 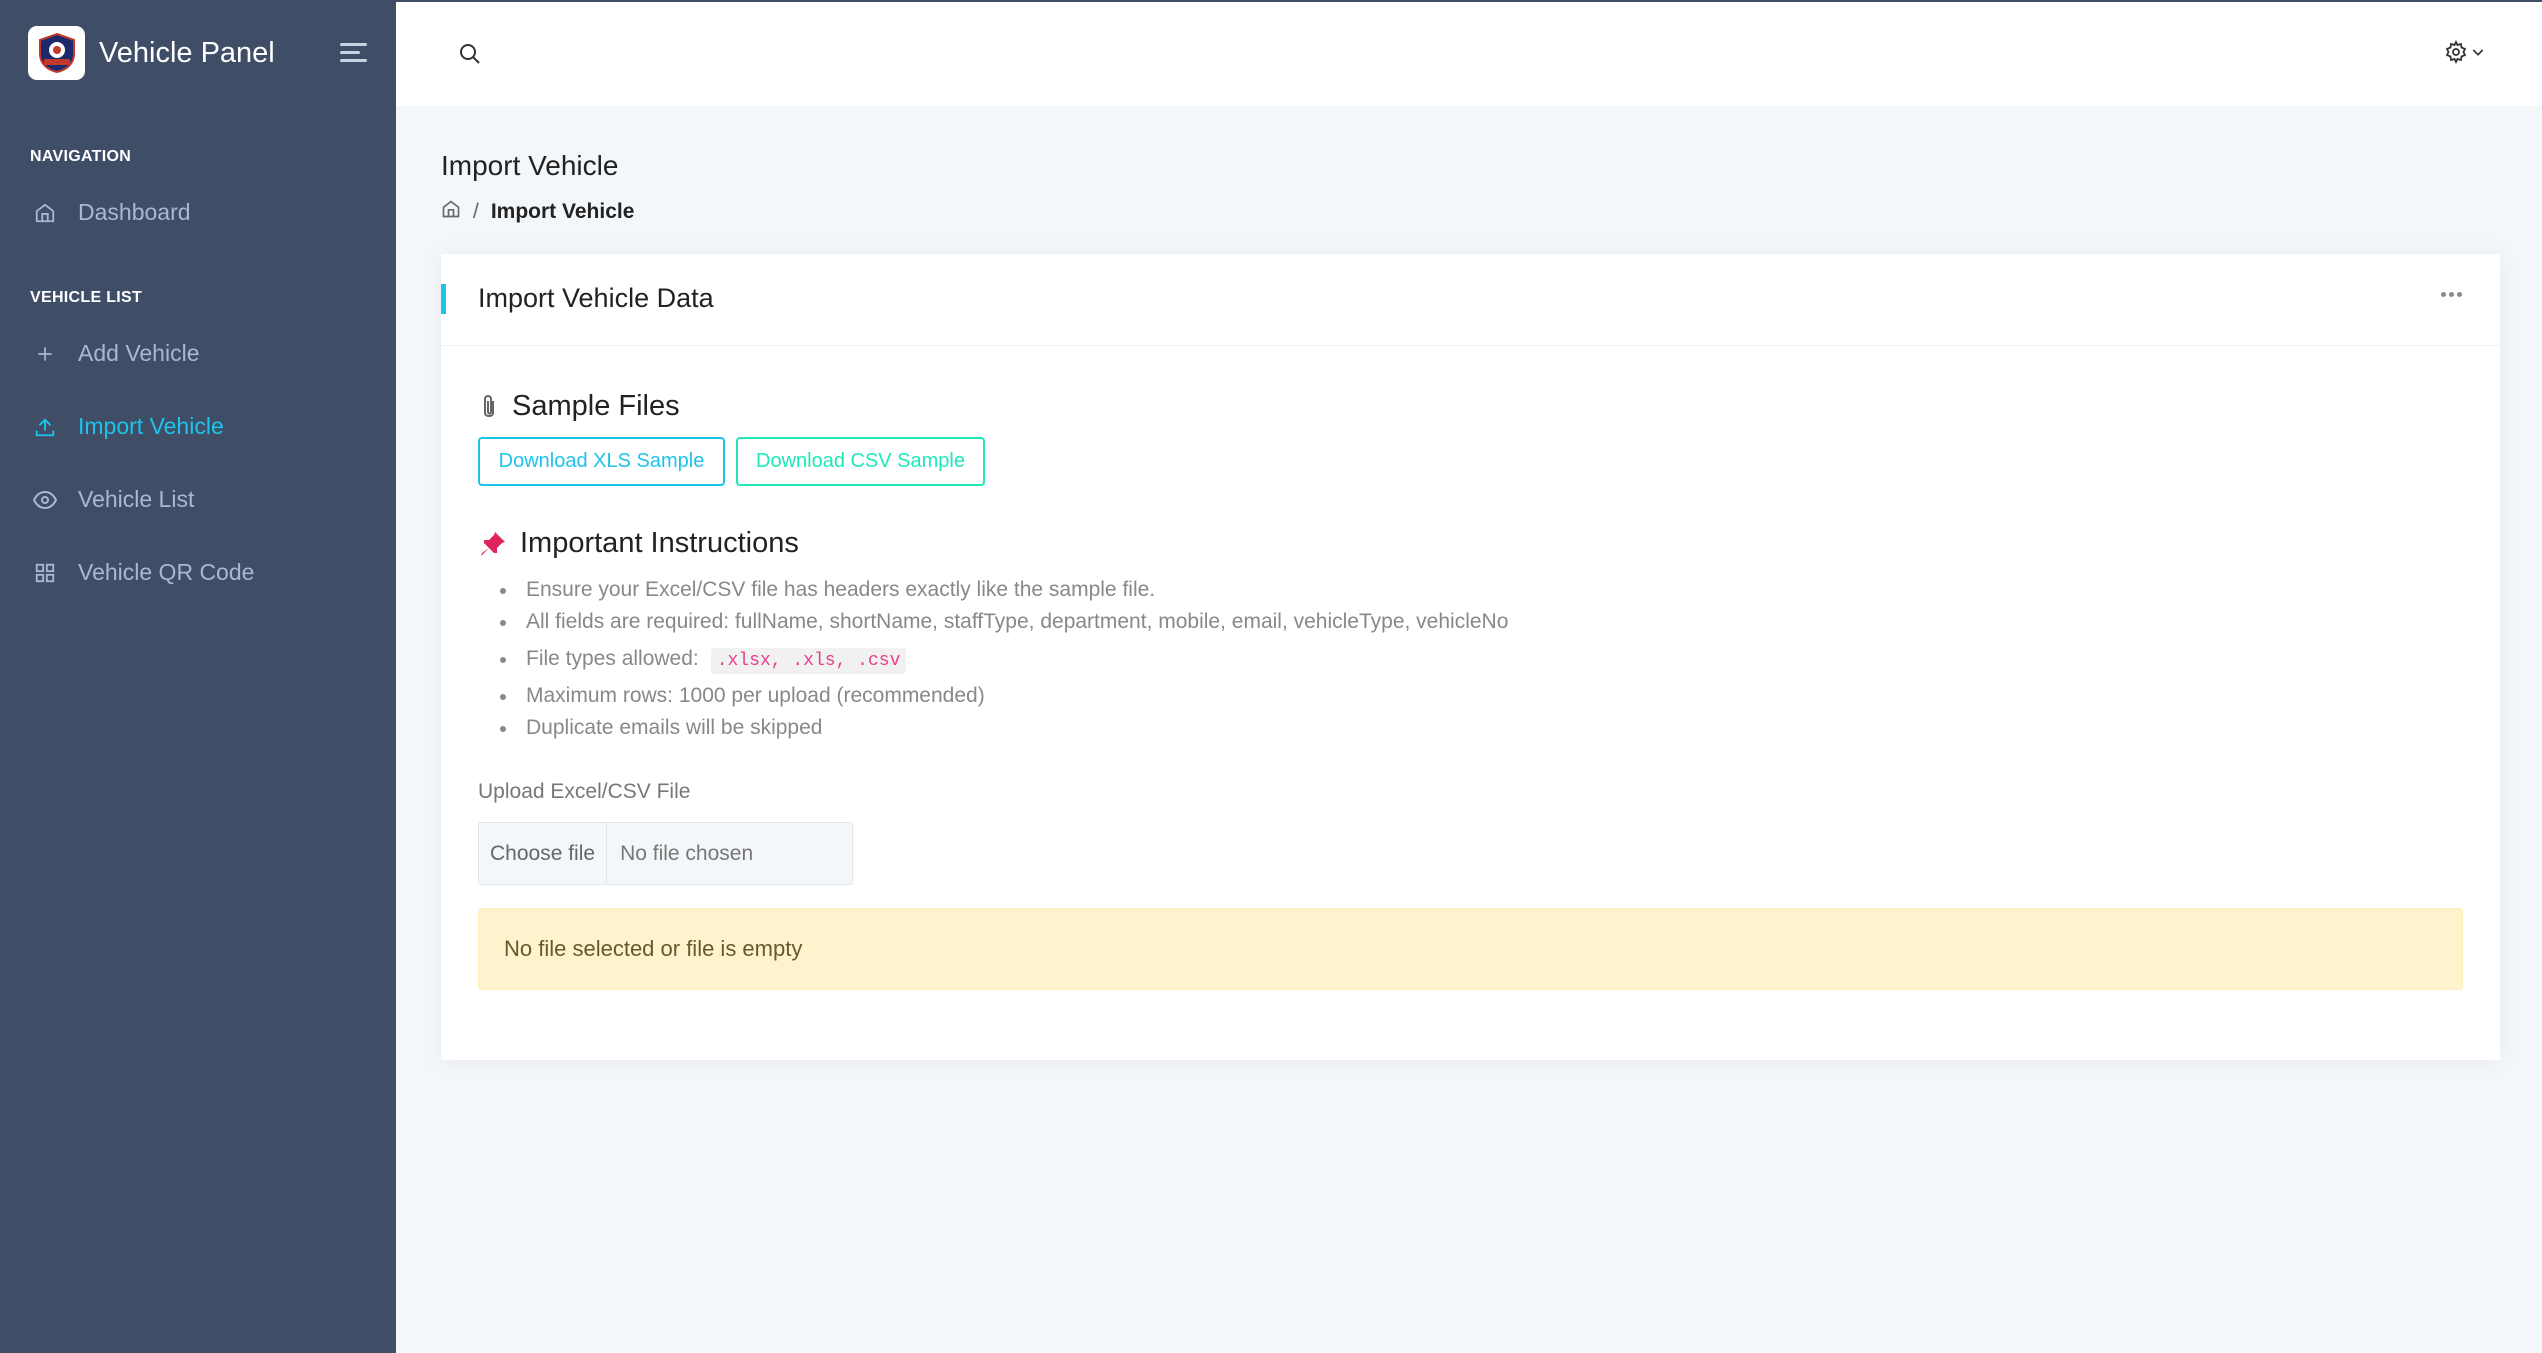 What do you see at coordinates (353, 53) in the screenshot?
I see `menu-toggle-icon` at bounding box center [353, 53].